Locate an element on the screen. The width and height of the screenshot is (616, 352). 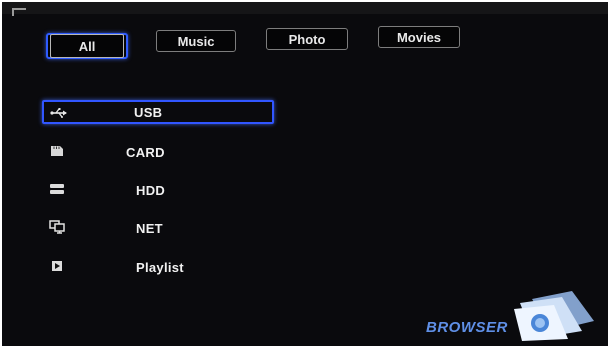
tab-photo: Photo is located at coordinates (307, 39).